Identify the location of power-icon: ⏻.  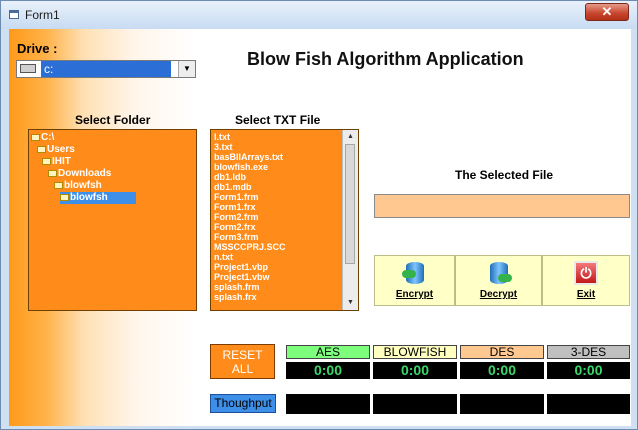
(586, 273).